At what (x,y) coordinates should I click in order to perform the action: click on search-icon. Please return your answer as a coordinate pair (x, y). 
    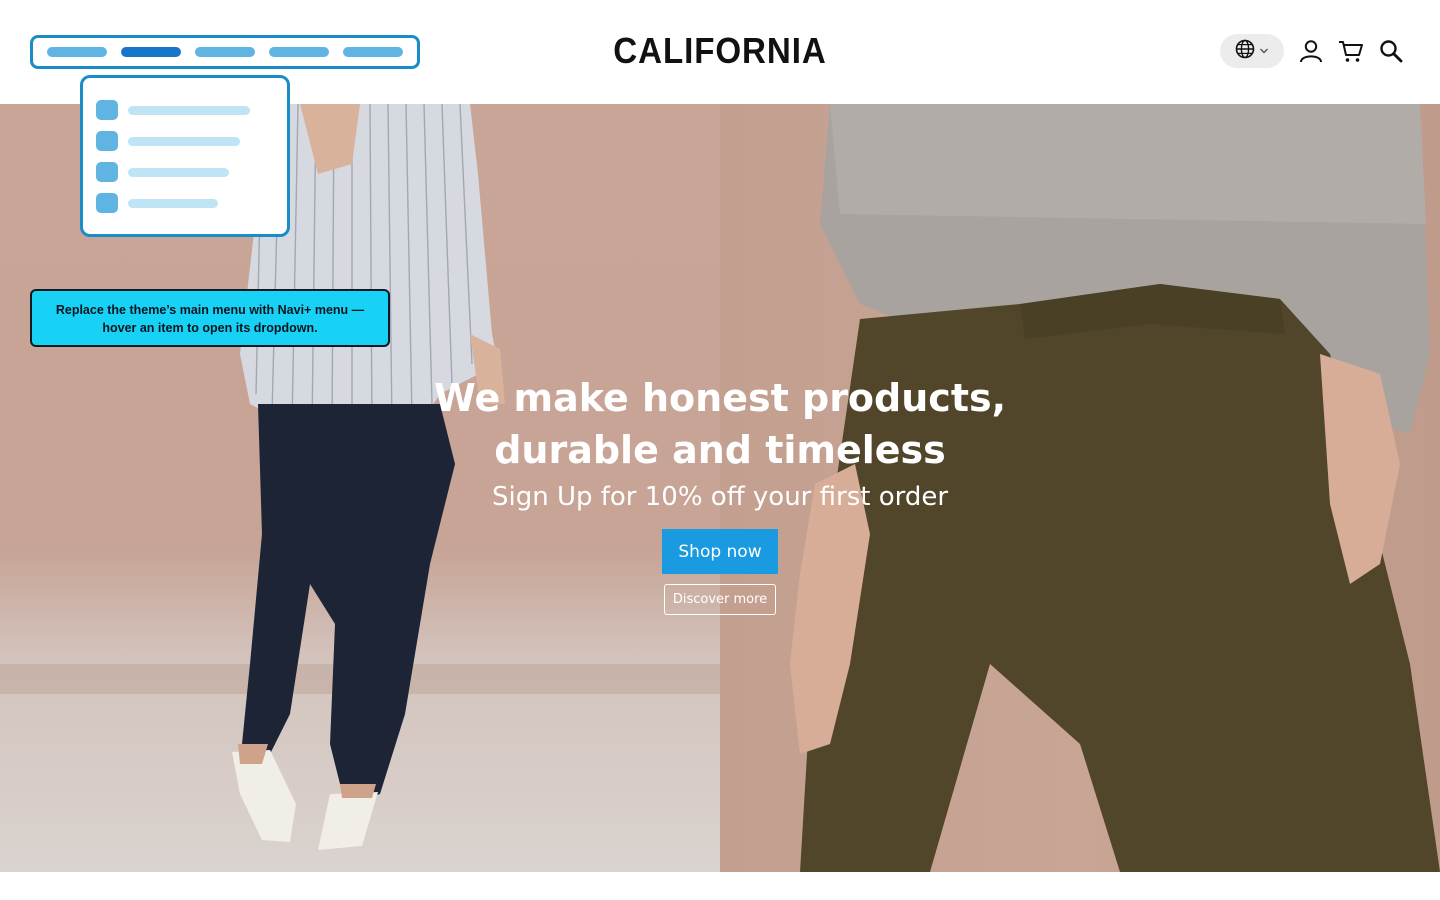
    Looking at the image, I should click on (1391, 51).